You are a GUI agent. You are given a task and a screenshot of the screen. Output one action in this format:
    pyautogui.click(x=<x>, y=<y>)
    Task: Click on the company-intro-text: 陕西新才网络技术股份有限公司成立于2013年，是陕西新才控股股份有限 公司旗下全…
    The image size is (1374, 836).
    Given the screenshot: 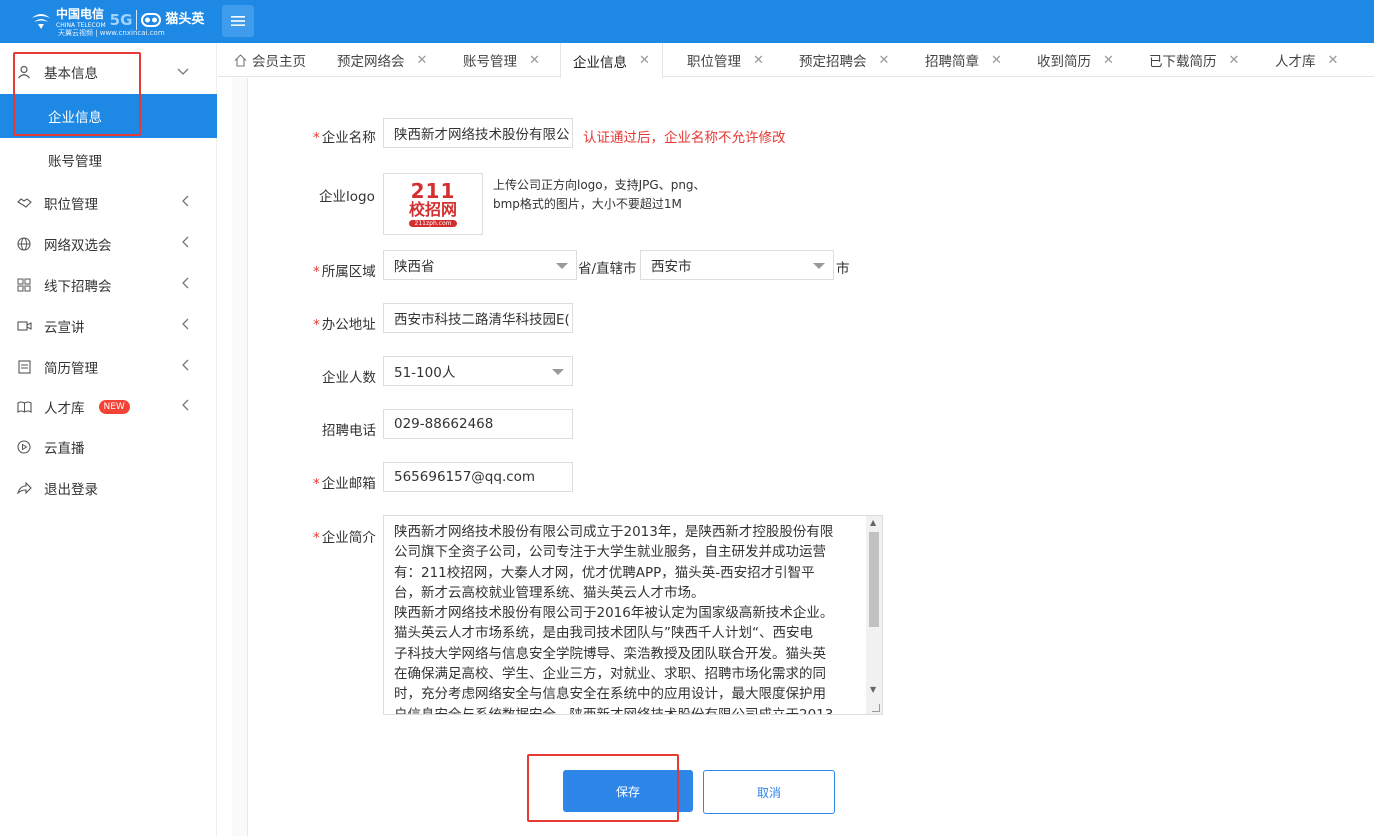 What is the action you would take?
    pyautogui.click(x=614, y=619)
    